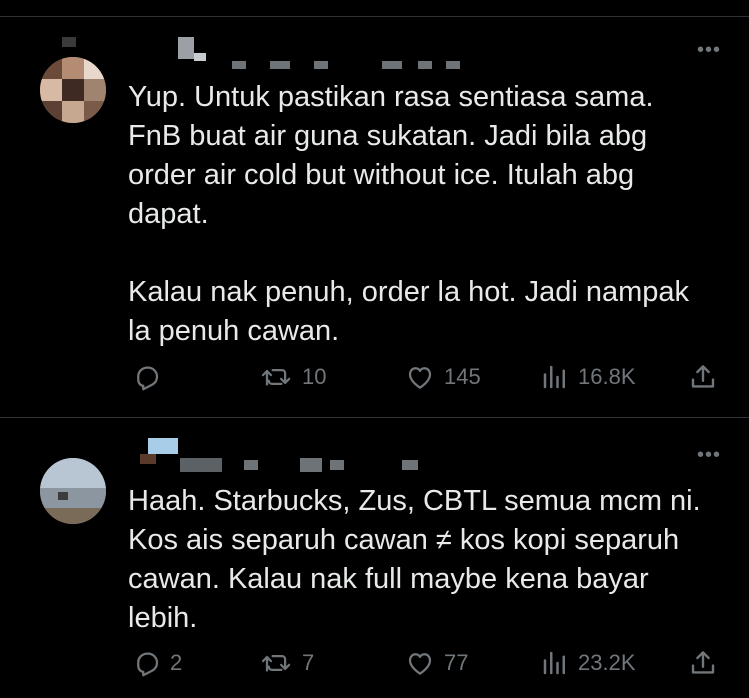 This screenshot has height=698, width=749. Describe the element at coordinates (436, 663) in the screenshot. I see `like-button: 77` at that location.